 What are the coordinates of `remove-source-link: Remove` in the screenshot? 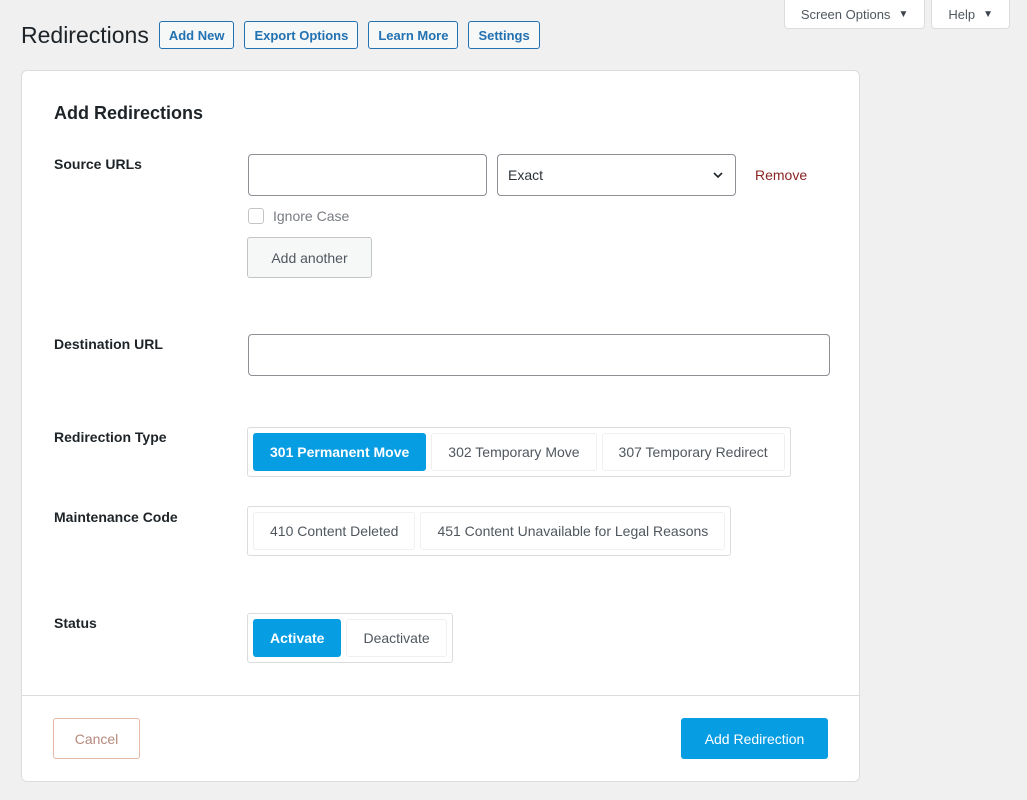 It's located at (781, 175).